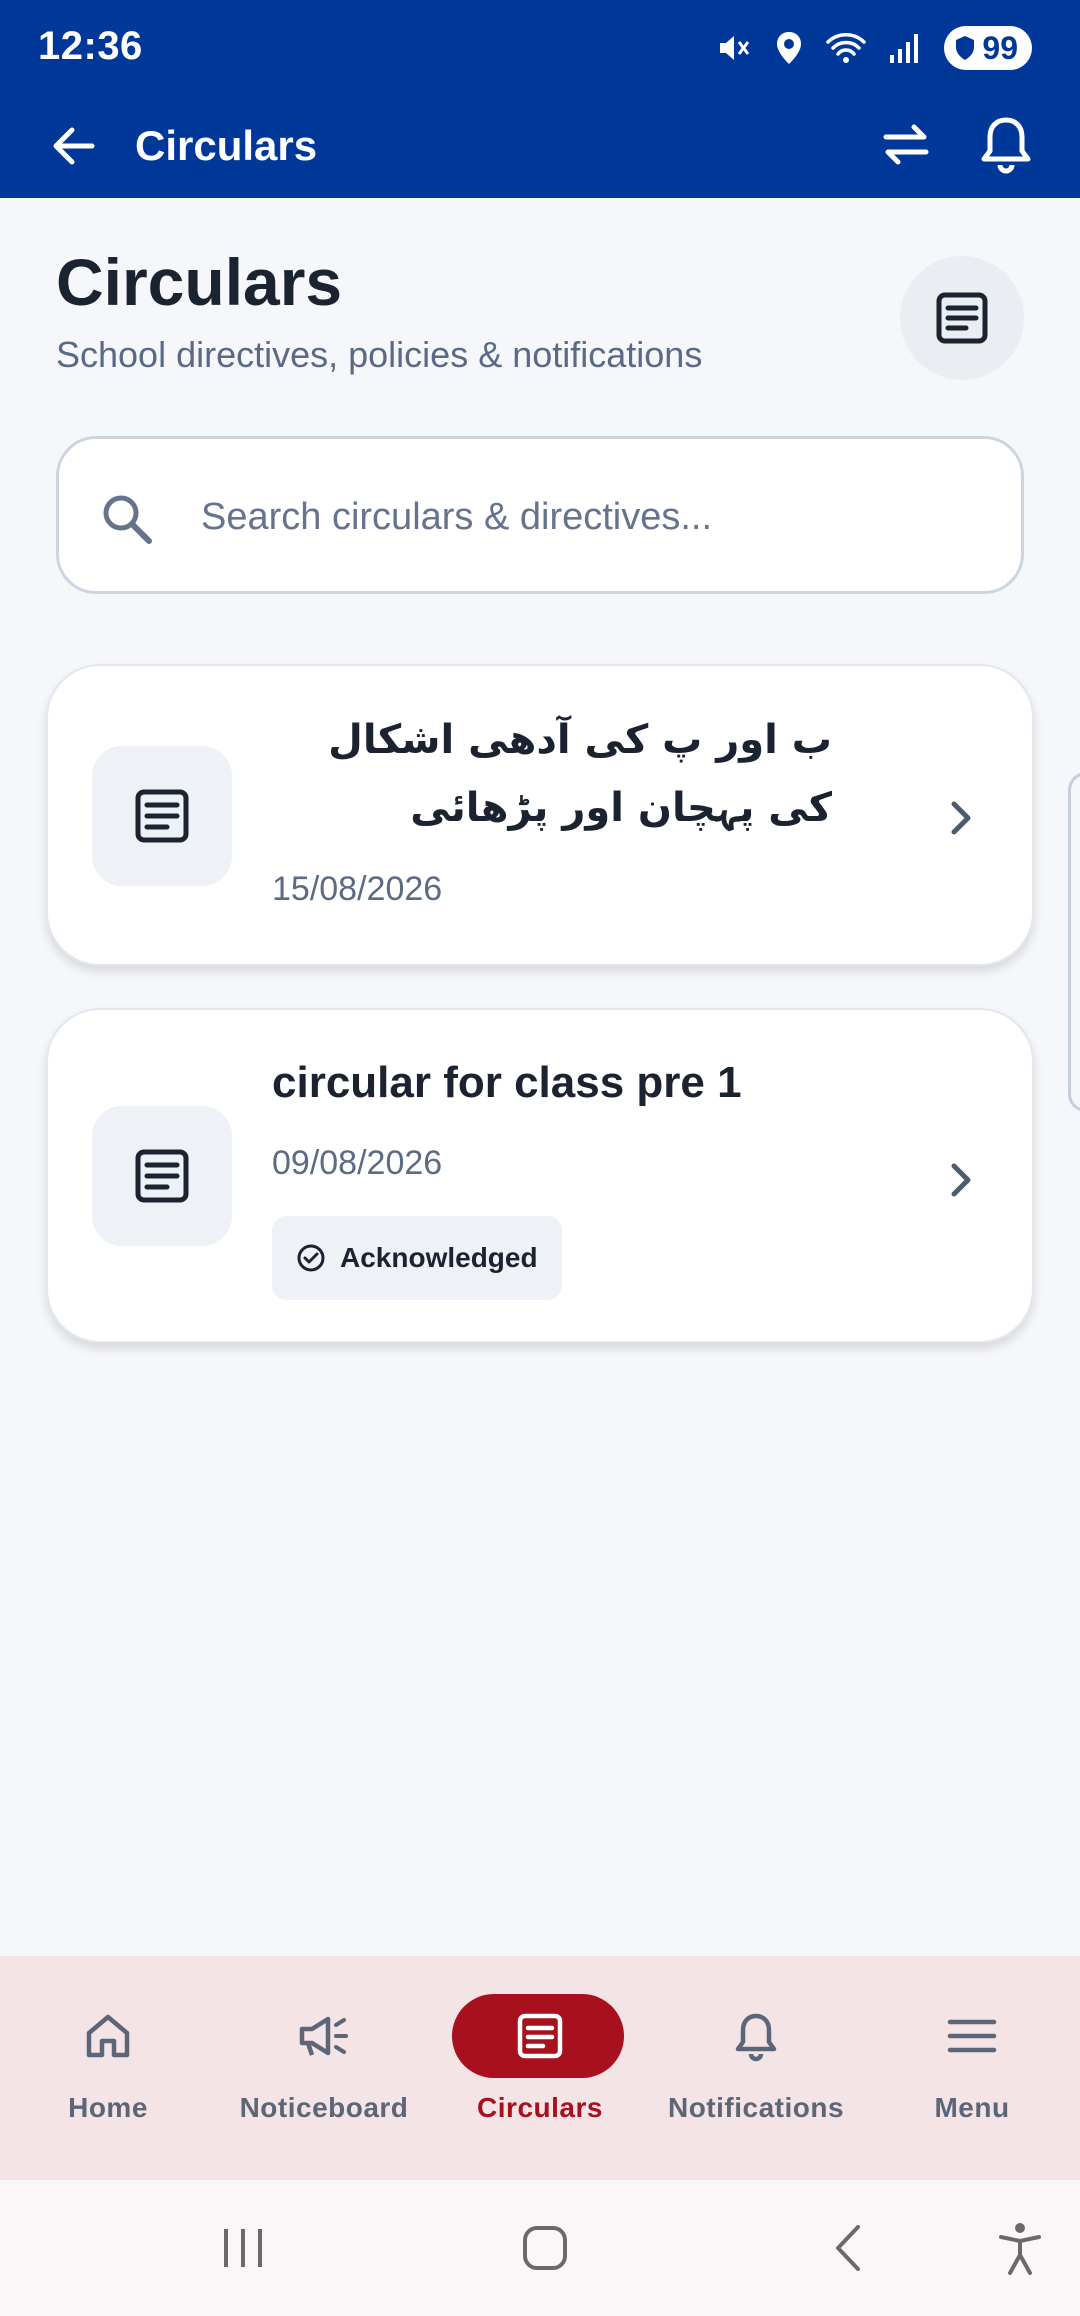 The height and width of the screenshot is (2316, 1080). Describe the element at coordinates (906, 144) in the screenshot. I see `swap-icon` at that location.